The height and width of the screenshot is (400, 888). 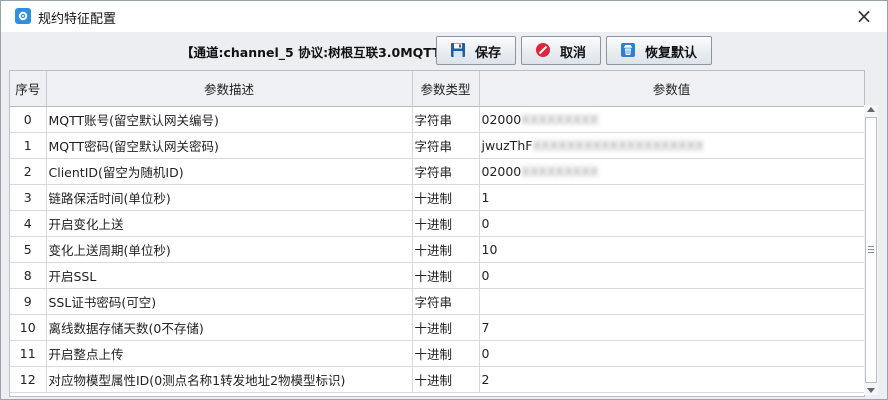 What do you see at coordinates (229, 223) in the screenshot?
I see `row-description: 开启变化上送` at bounding box center [229, 223].